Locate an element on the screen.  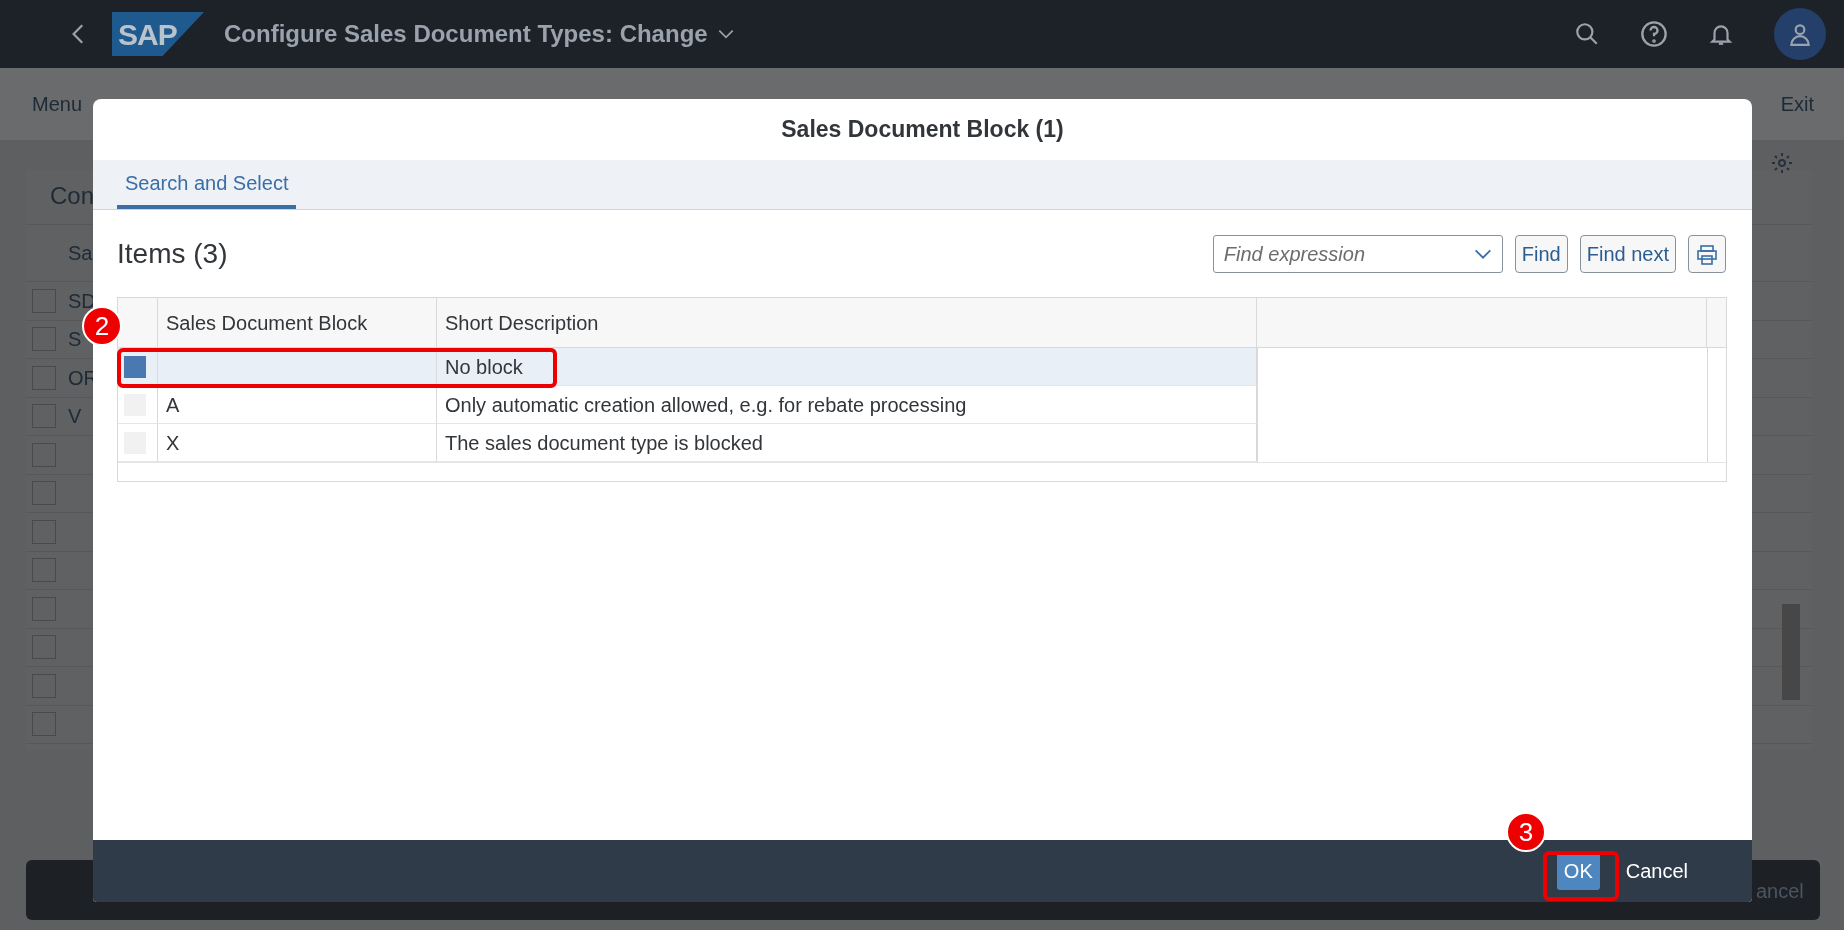
cancel-button: Cancel is located at coordinates (1656, 871).